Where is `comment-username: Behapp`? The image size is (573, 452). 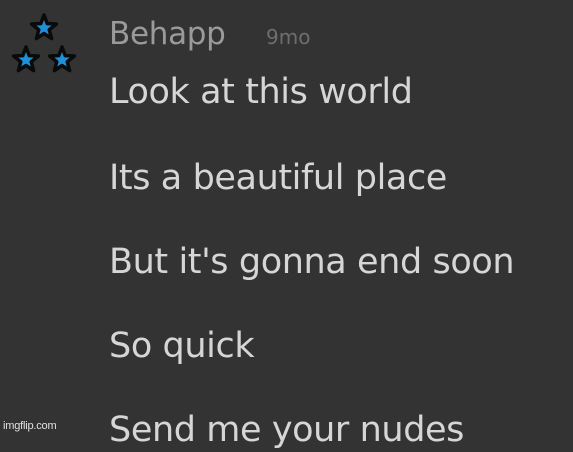 comment-username: Behapp is located at coordinates (167, 34).